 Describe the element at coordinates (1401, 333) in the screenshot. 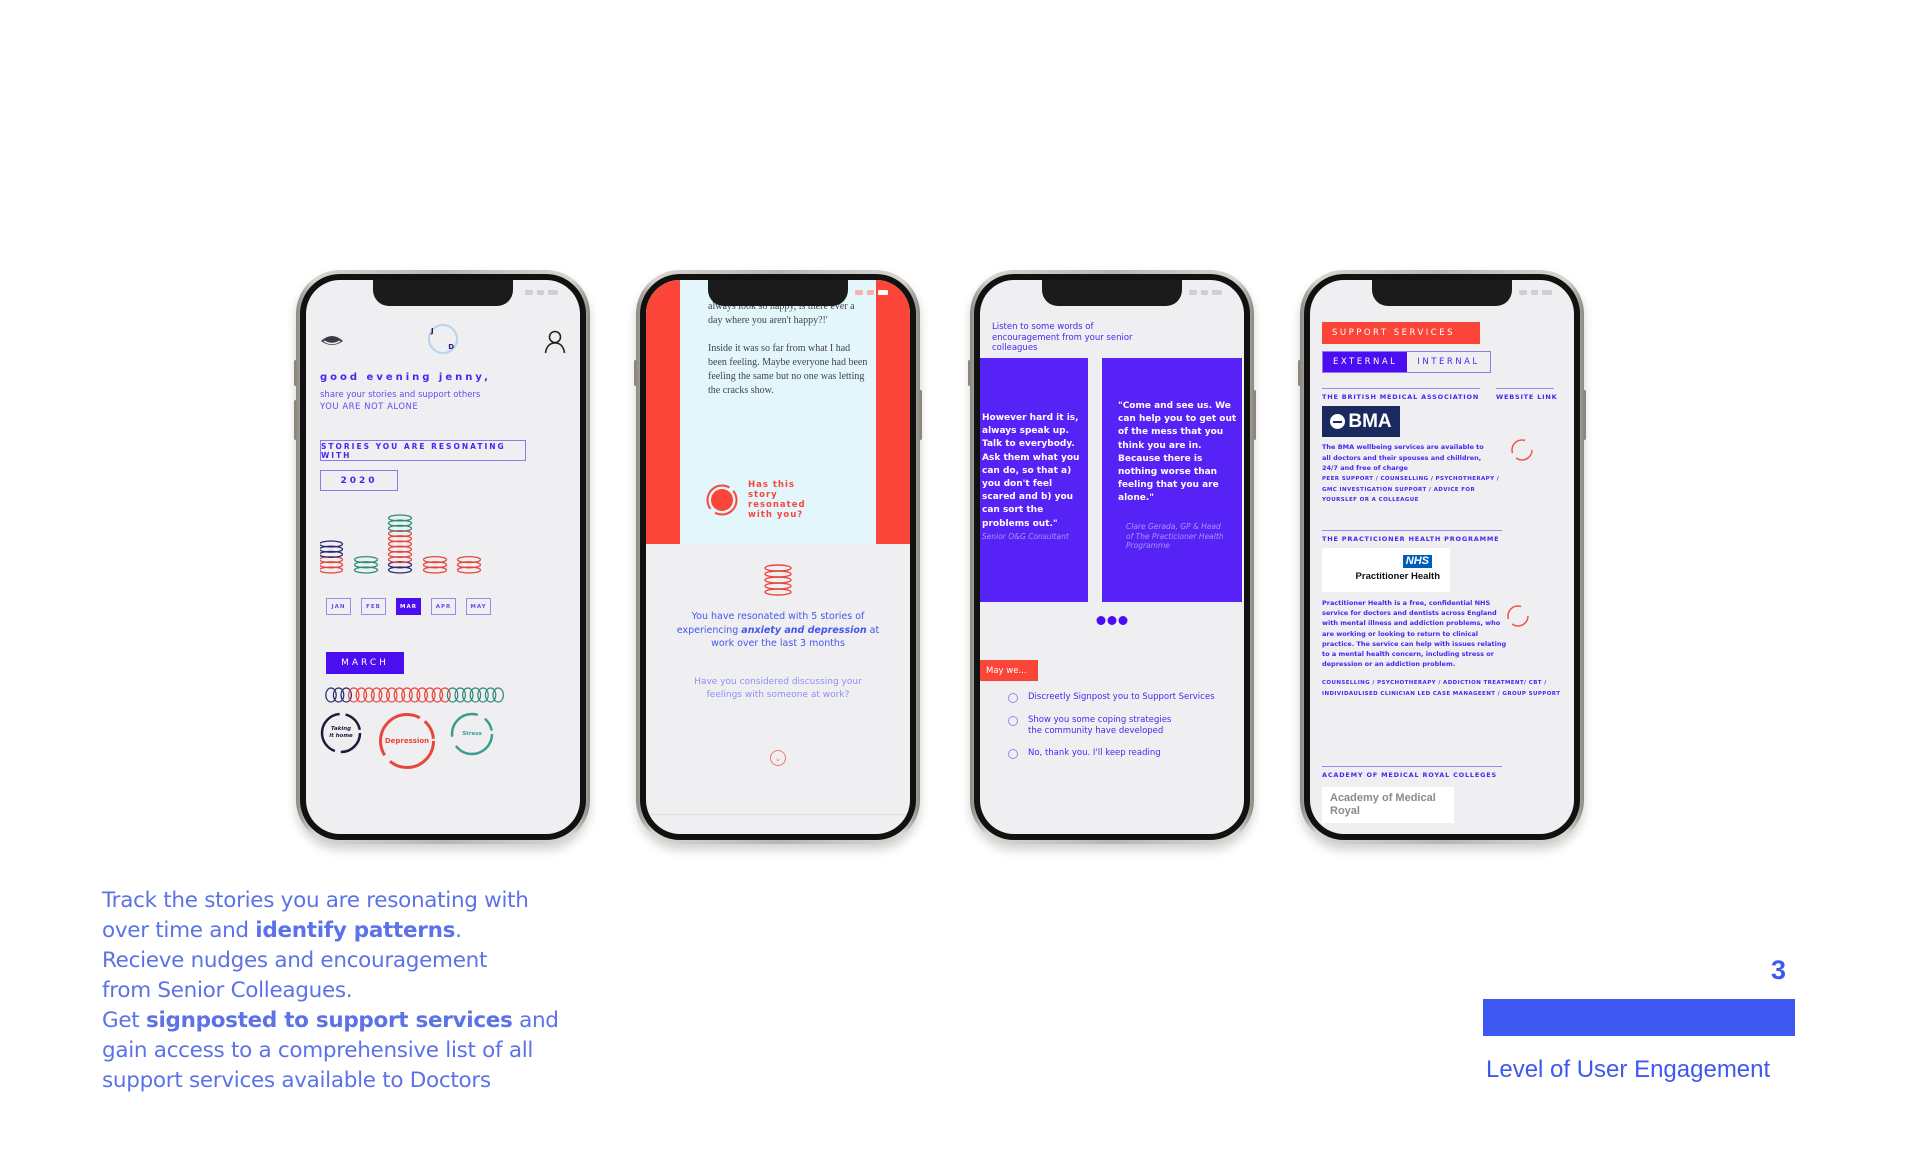

I see `support-services-header: SUPPORT SERVICES` at that location.